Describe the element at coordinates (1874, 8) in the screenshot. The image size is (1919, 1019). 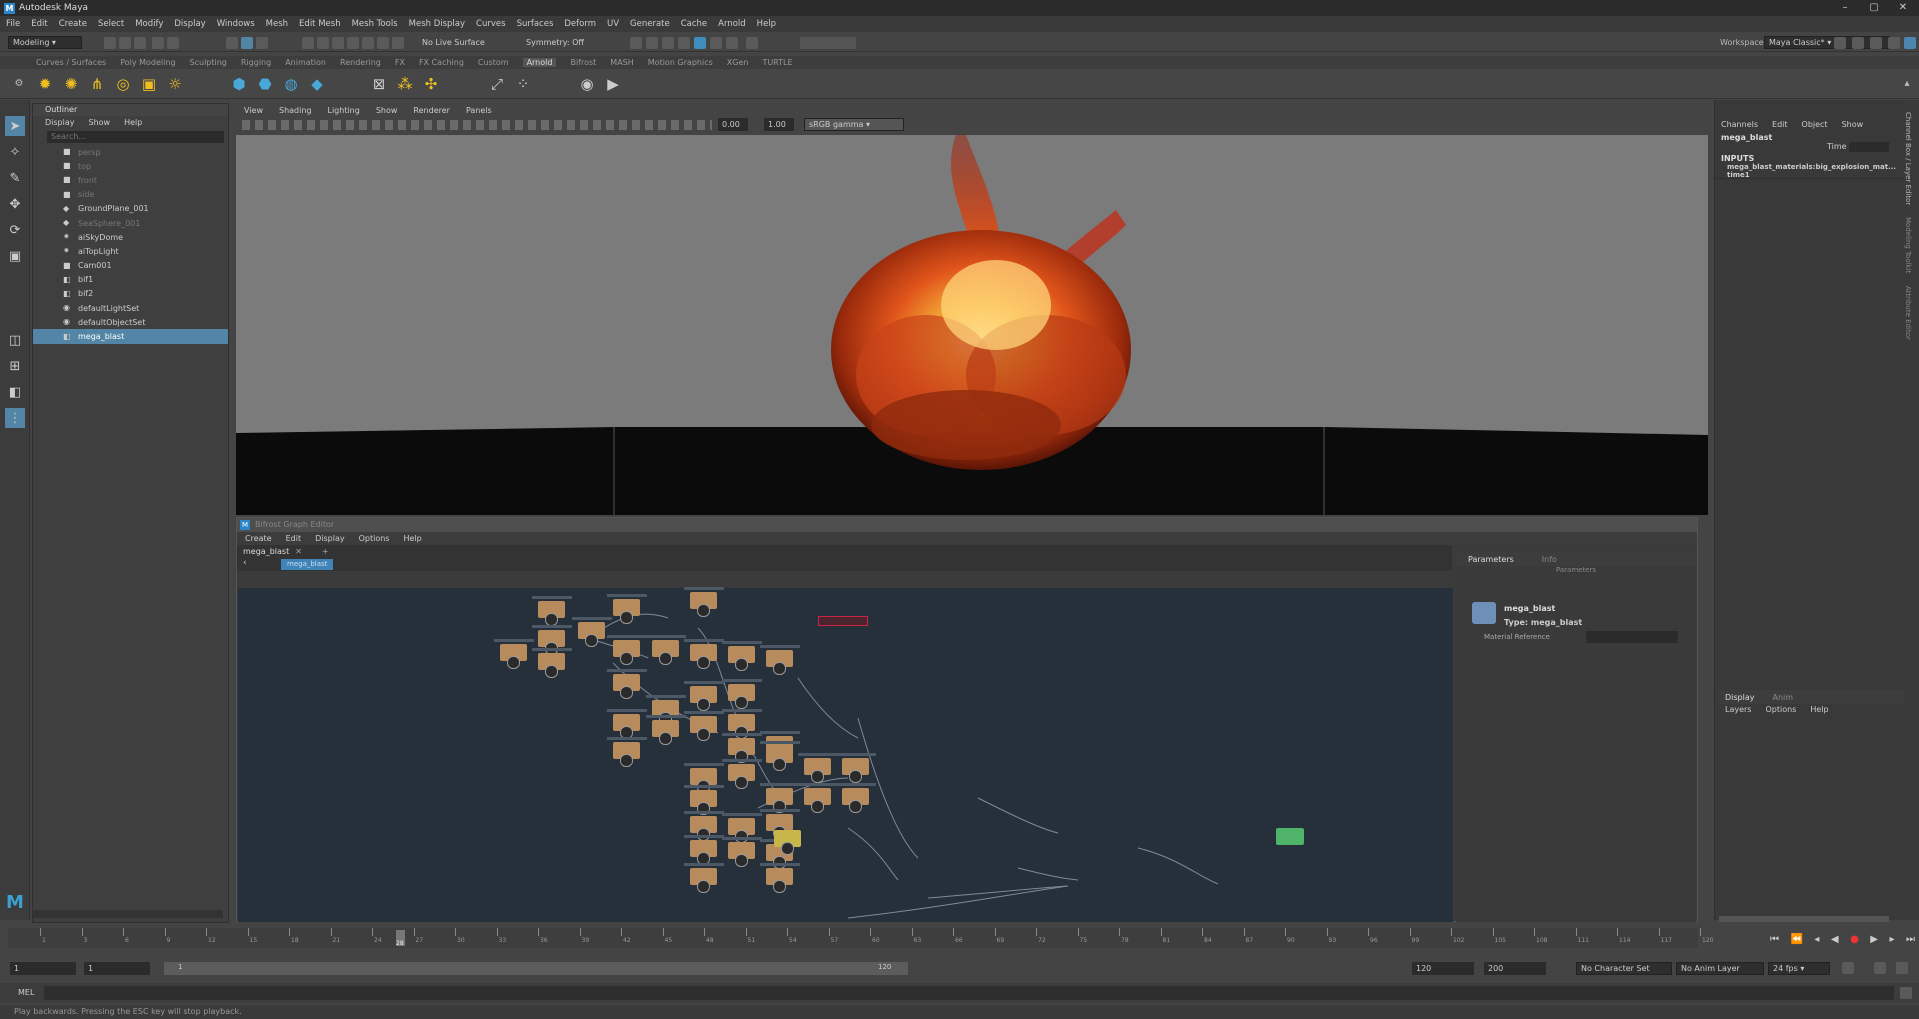
I see `maximize-button: ▢` at that location.